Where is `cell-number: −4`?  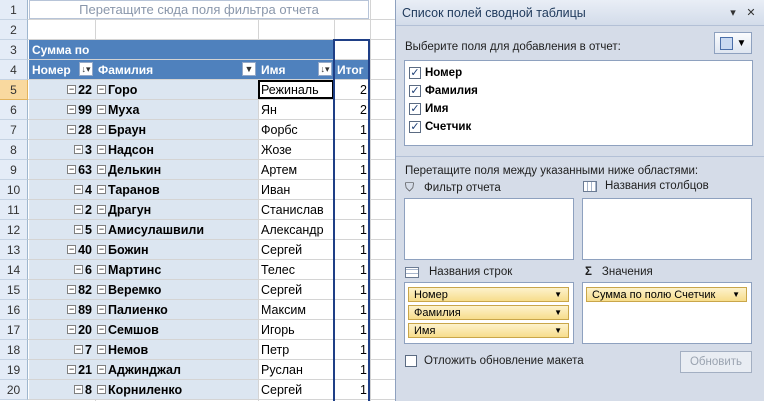 cell-number: −4 is located at coordinates (62, 189).